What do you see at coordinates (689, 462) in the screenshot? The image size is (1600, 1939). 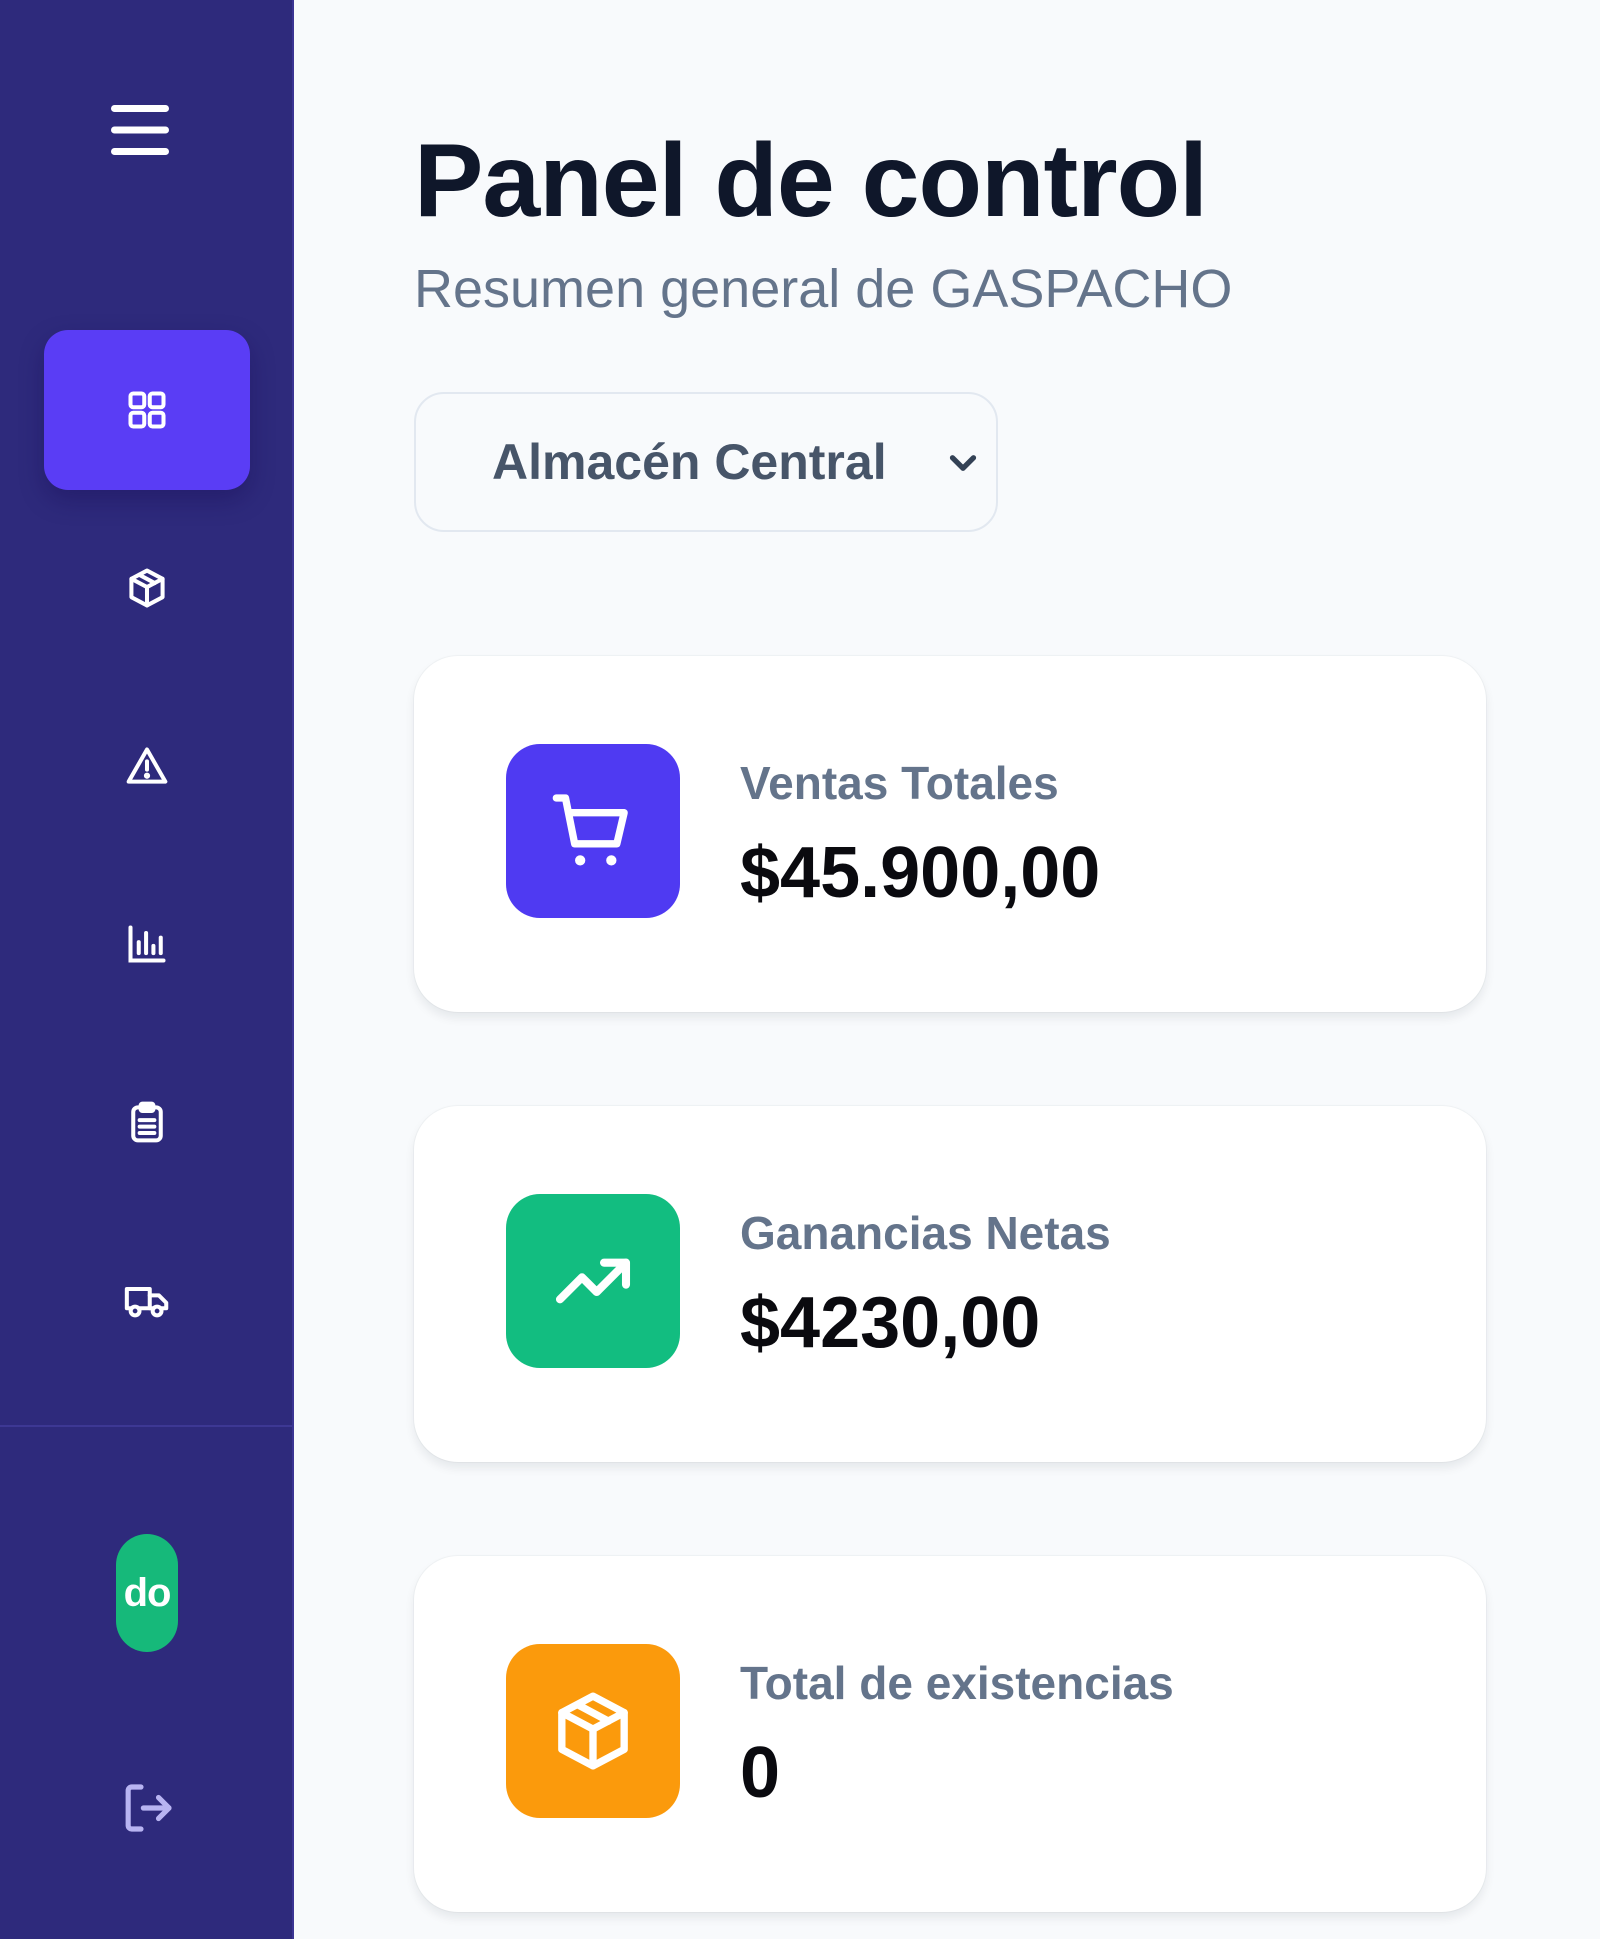 I see `warehouse-select-value: Almacén Central` at bounding box center [689, 462].